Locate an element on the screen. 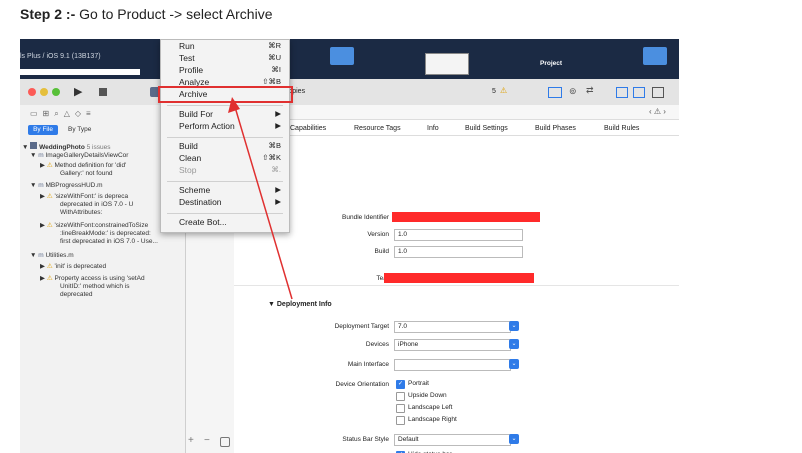  arrow-line is located at coordinates (263, 203).